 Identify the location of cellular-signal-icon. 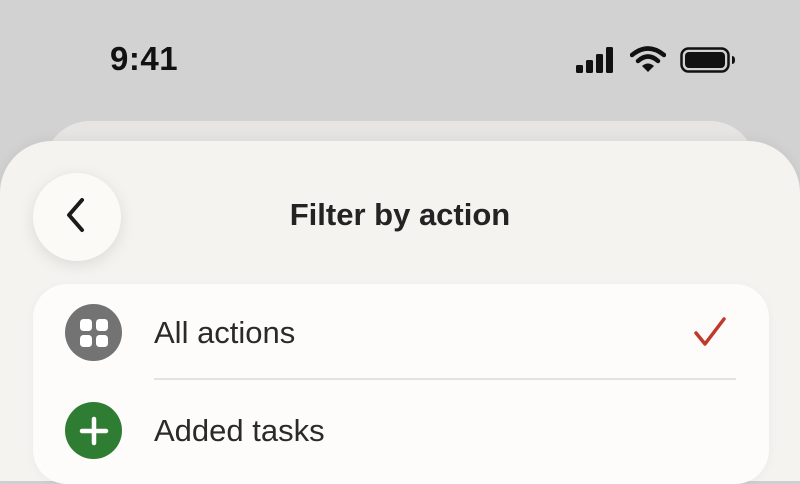
(596, 59).